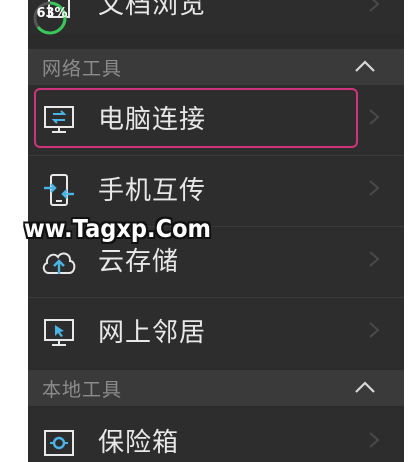 The image size is (411, 462). I want to click on menu-item-label: 网上邻居, so click(152, 333).